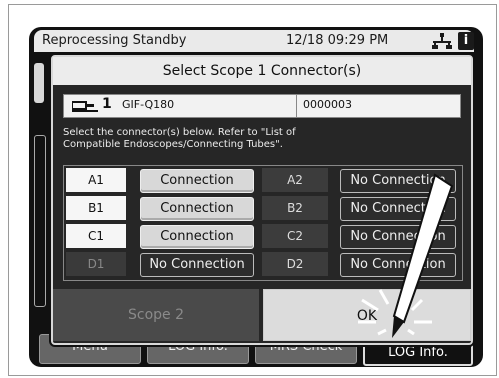  Describe the element at coordinates (197, 265) in the screenshot. I see `connector-d1-button: No Connection` at that location.